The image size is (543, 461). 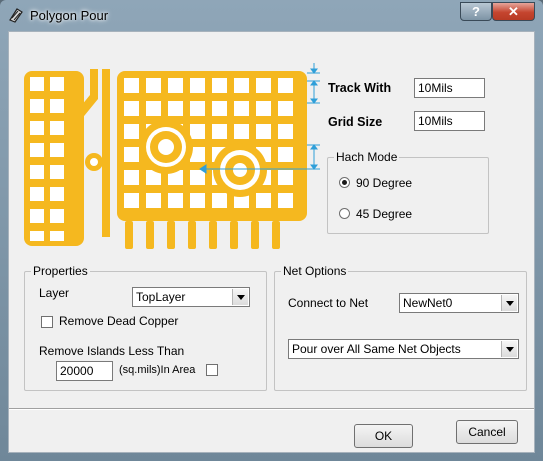 What do you see at coordinates (376, 349) in the screenshot?
I see `pour-over-select-value: Pour over All Same Net Objects` at bounding box center [376, 349].